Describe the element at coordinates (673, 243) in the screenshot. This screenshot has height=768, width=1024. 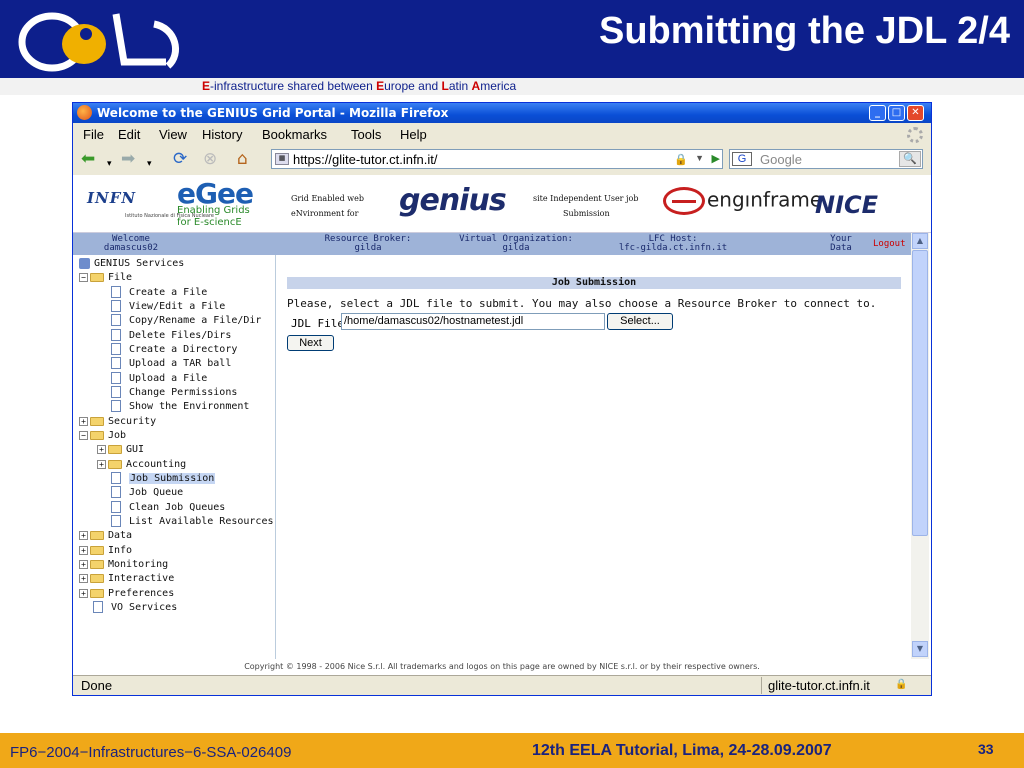
I see `lfc-host-cell: LFC Host: lfc-gilda.ct.infn.it` at that location.